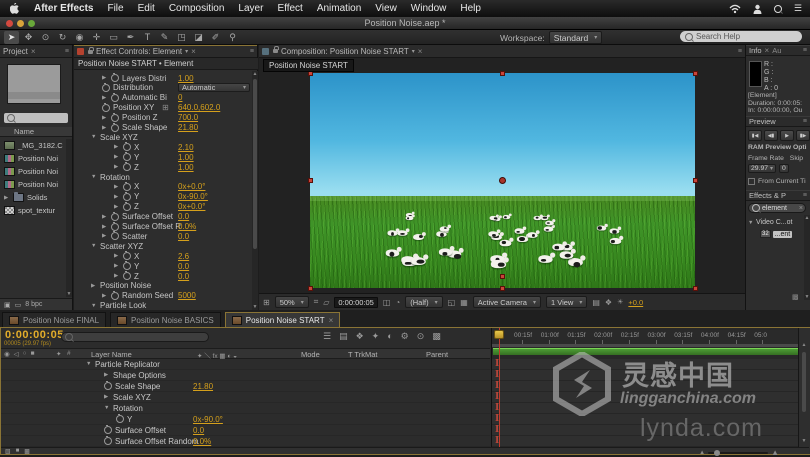 The width and height of the screenshot is (810, 457). Describe the element at coordinates (183, 256) in the screenshot. I see `property-value: 2.6` at that location.